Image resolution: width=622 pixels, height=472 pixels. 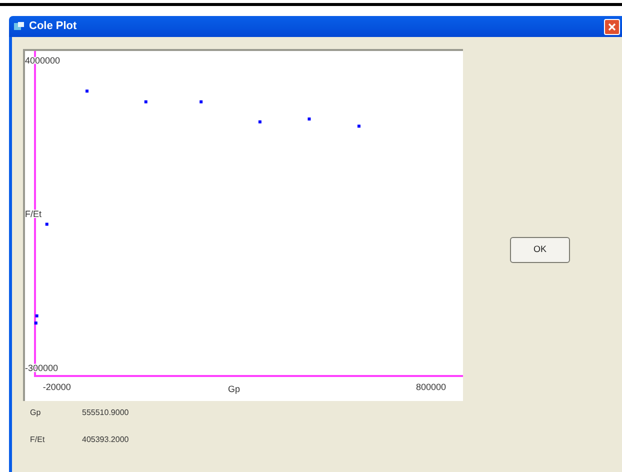 What do you see at coordinates (105, 413) in the screenshot?
I see `readout-value: 555510.9000` at bounding box center [105, 413].